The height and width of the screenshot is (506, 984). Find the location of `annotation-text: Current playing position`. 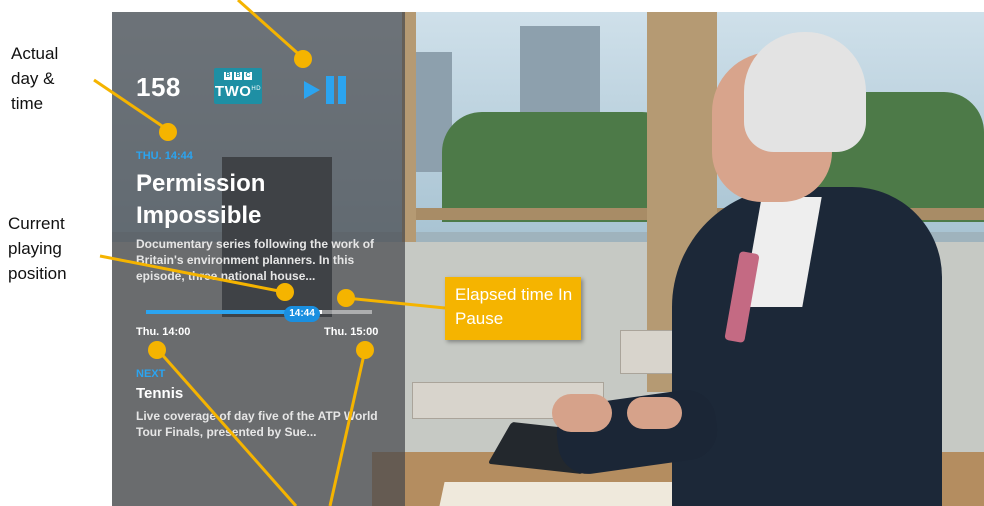

annotation-text: Current playing position is located at coordinates (37, 248).